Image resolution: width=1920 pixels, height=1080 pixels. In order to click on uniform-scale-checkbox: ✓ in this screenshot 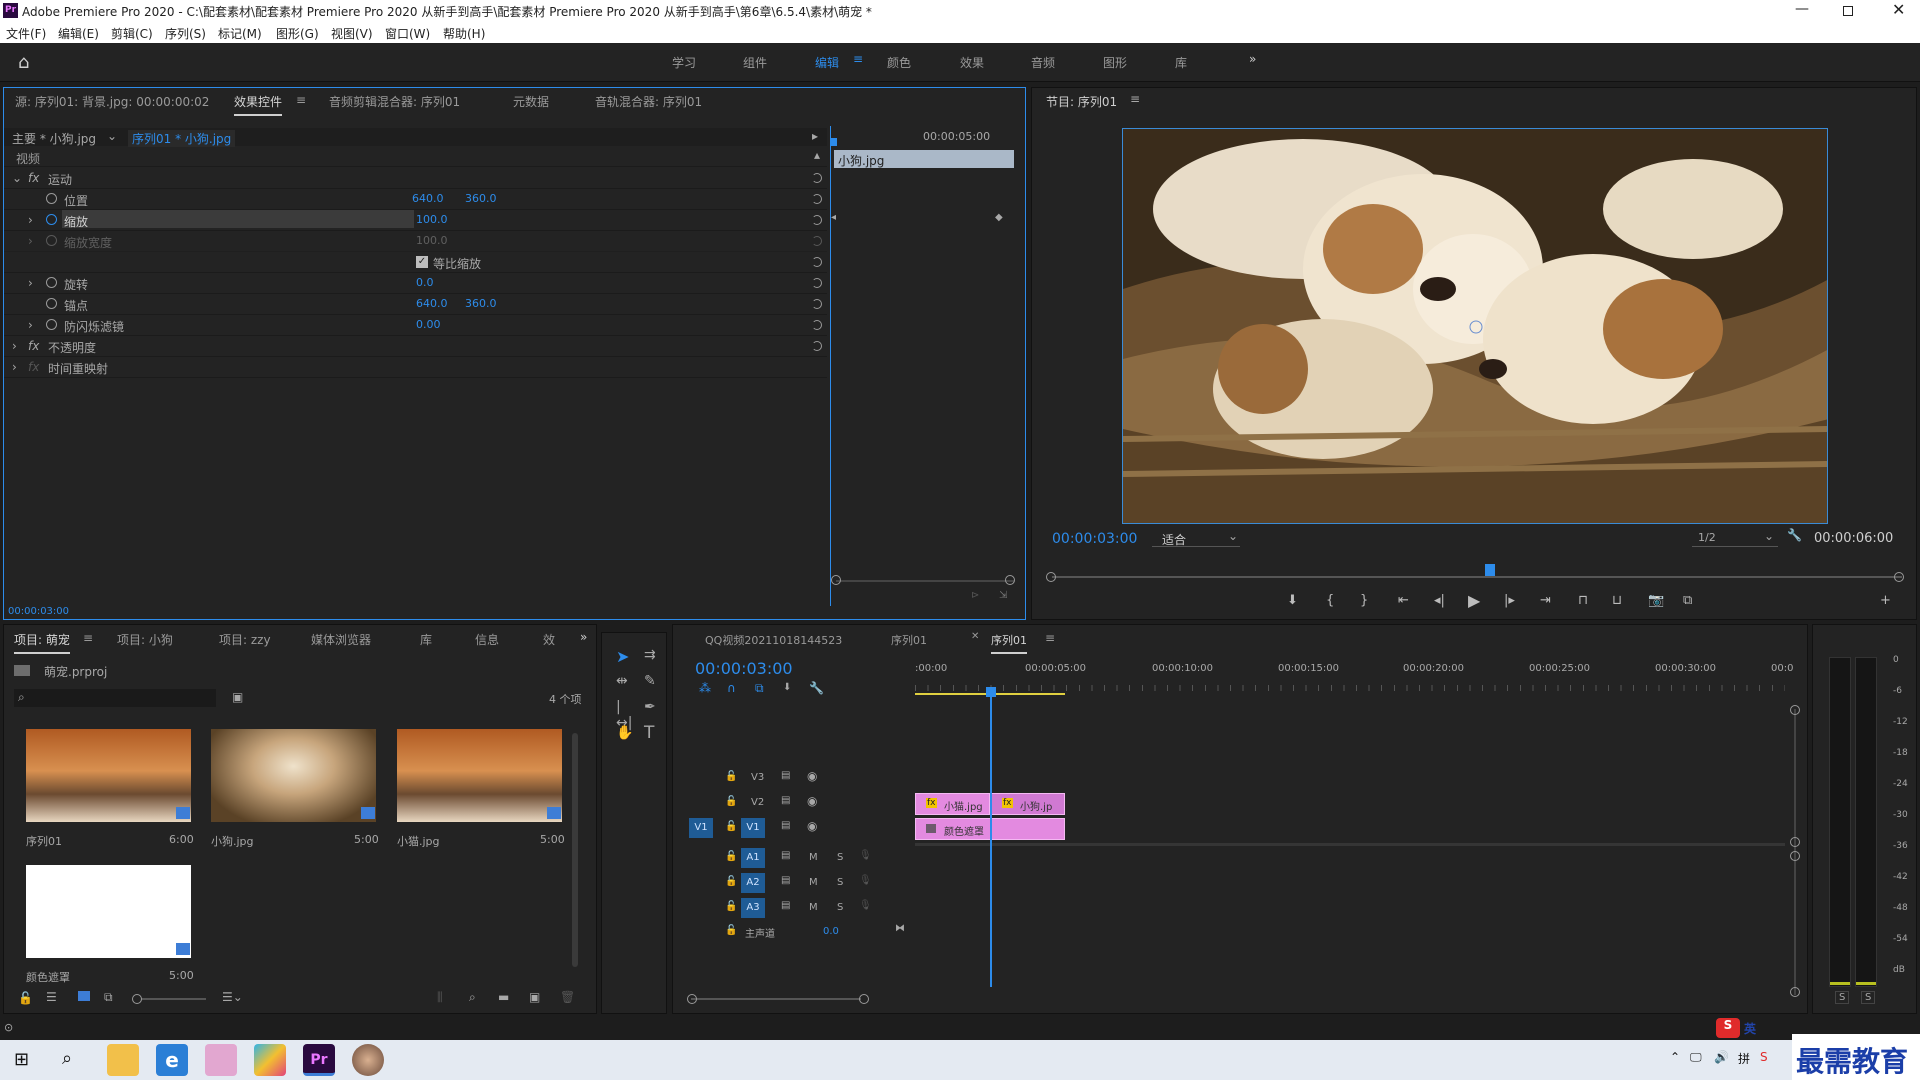, I will do `click(422, 262)`.